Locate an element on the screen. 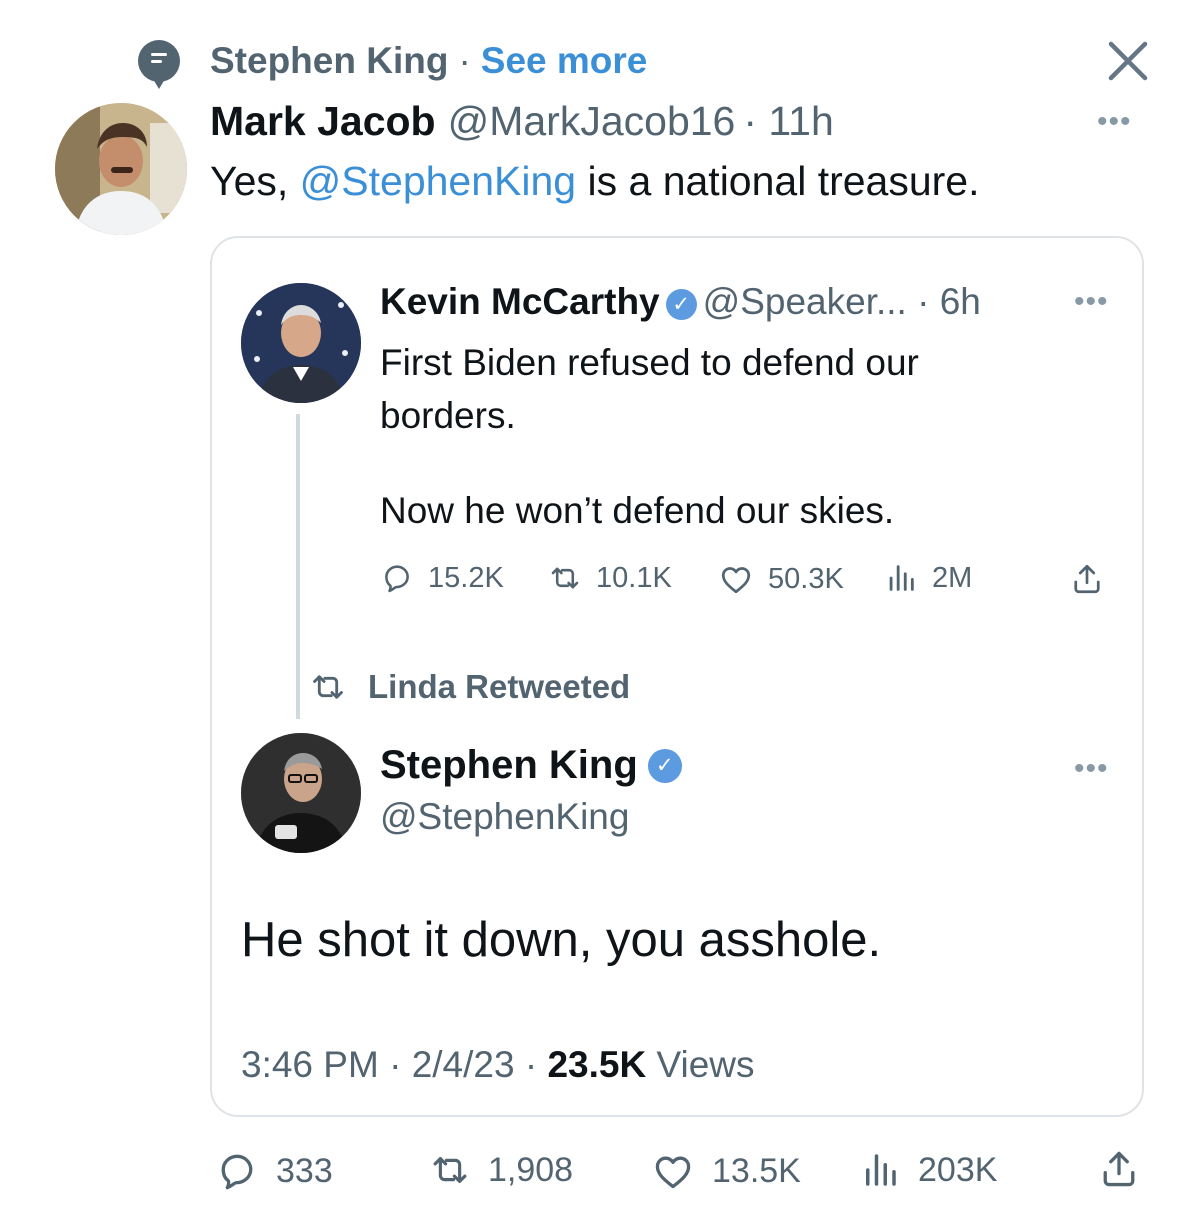 Image resolution: width=1200 pixels, height=1230 pixels. like-count: 13.5K is located at coordinates (756, 1170).